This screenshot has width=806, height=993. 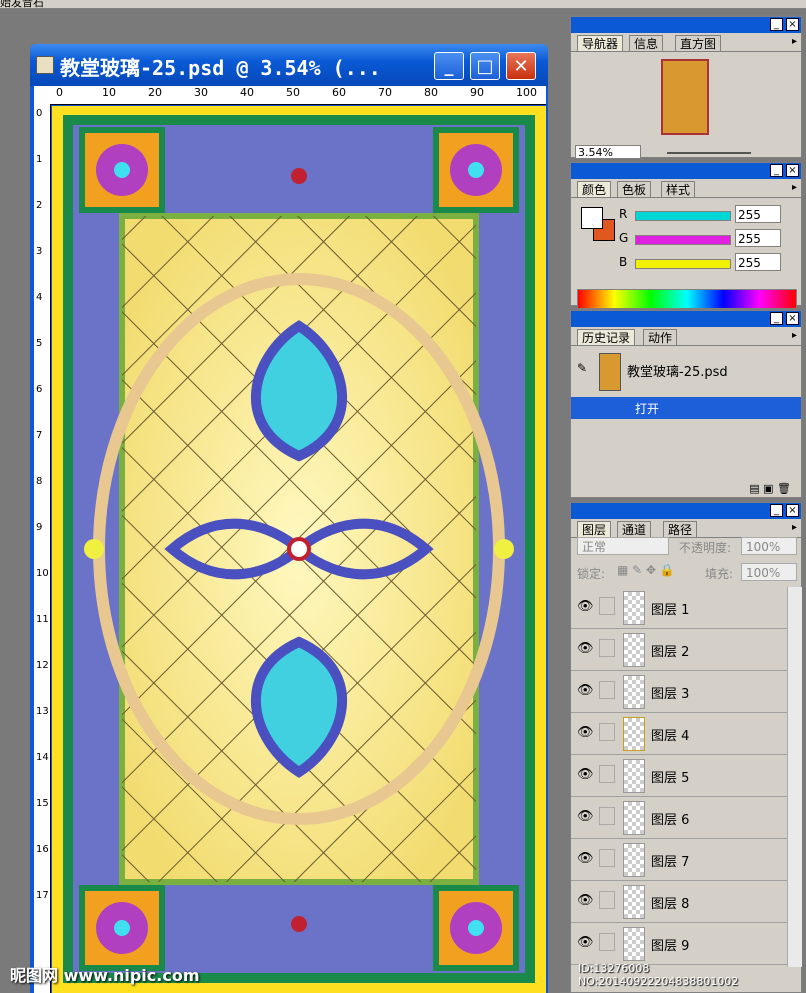 I want to click on channel-slider-r, so click(x=683, y=216).